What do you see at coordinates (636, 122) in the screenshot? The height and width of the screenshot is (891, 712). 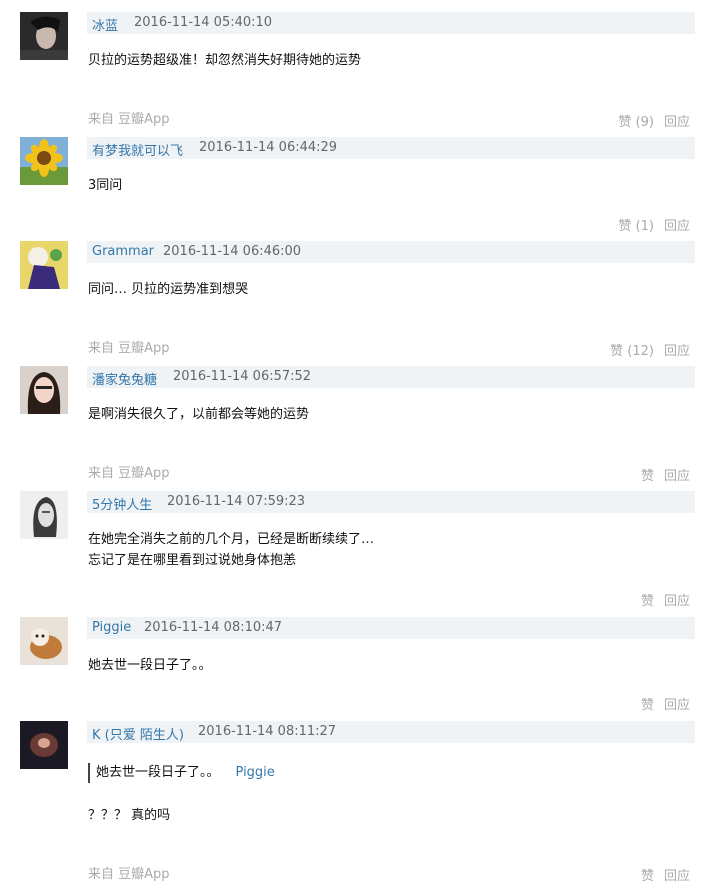 I see `like-button: 赞 (9)` at bounding box center [636, 122].